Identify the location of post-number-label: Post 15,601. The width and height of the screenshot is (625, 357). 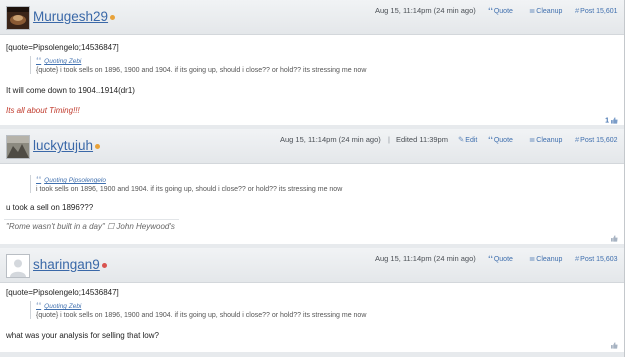
(599, 11).